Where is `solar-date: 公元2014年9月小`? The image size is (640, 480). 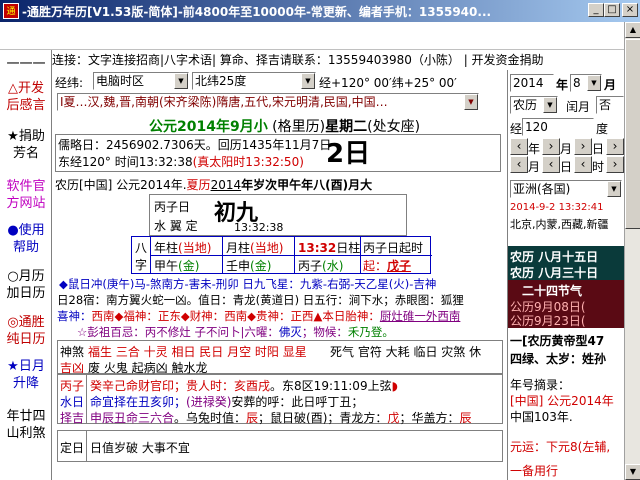 solar-date: 公元2014年9月小 is located at coordinates (208, 127).